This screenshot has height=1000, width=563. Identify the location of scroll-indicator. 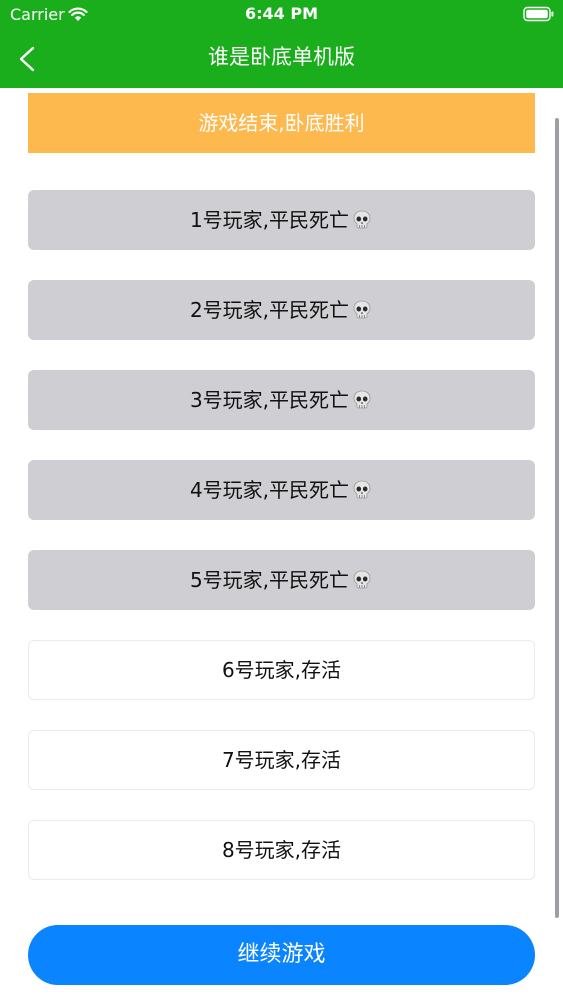
(557, 518).